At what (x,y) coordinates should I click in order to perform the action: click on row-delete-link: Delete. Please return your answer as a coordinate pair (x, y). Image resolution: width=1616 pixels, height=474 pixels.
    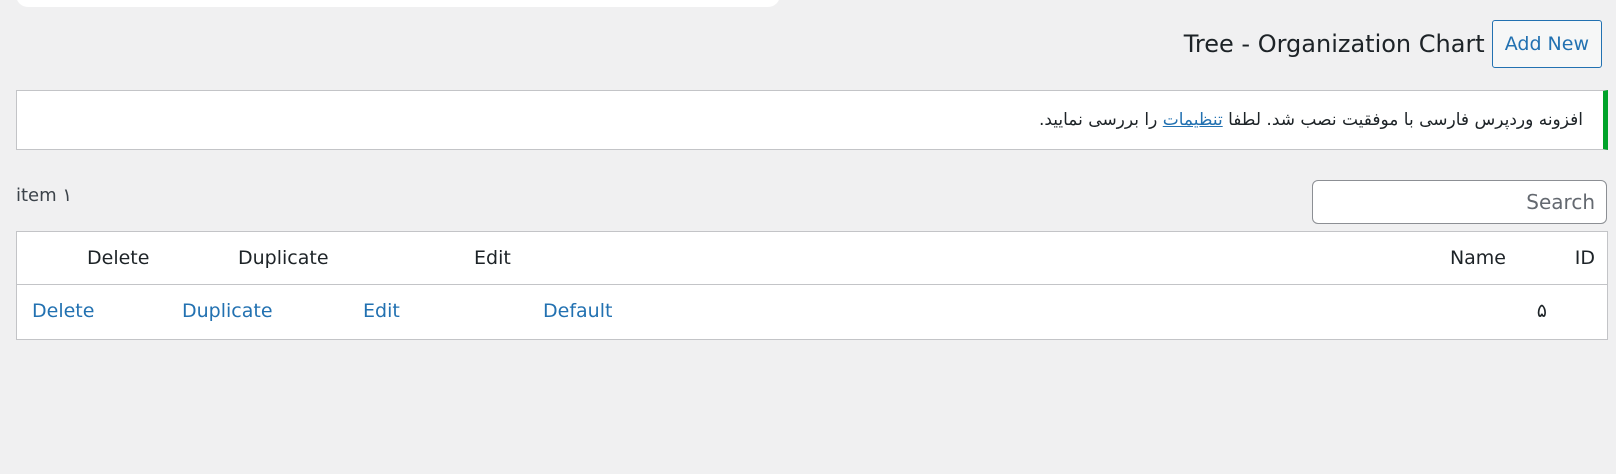
    Looking at the image, I should click on (63, 311).